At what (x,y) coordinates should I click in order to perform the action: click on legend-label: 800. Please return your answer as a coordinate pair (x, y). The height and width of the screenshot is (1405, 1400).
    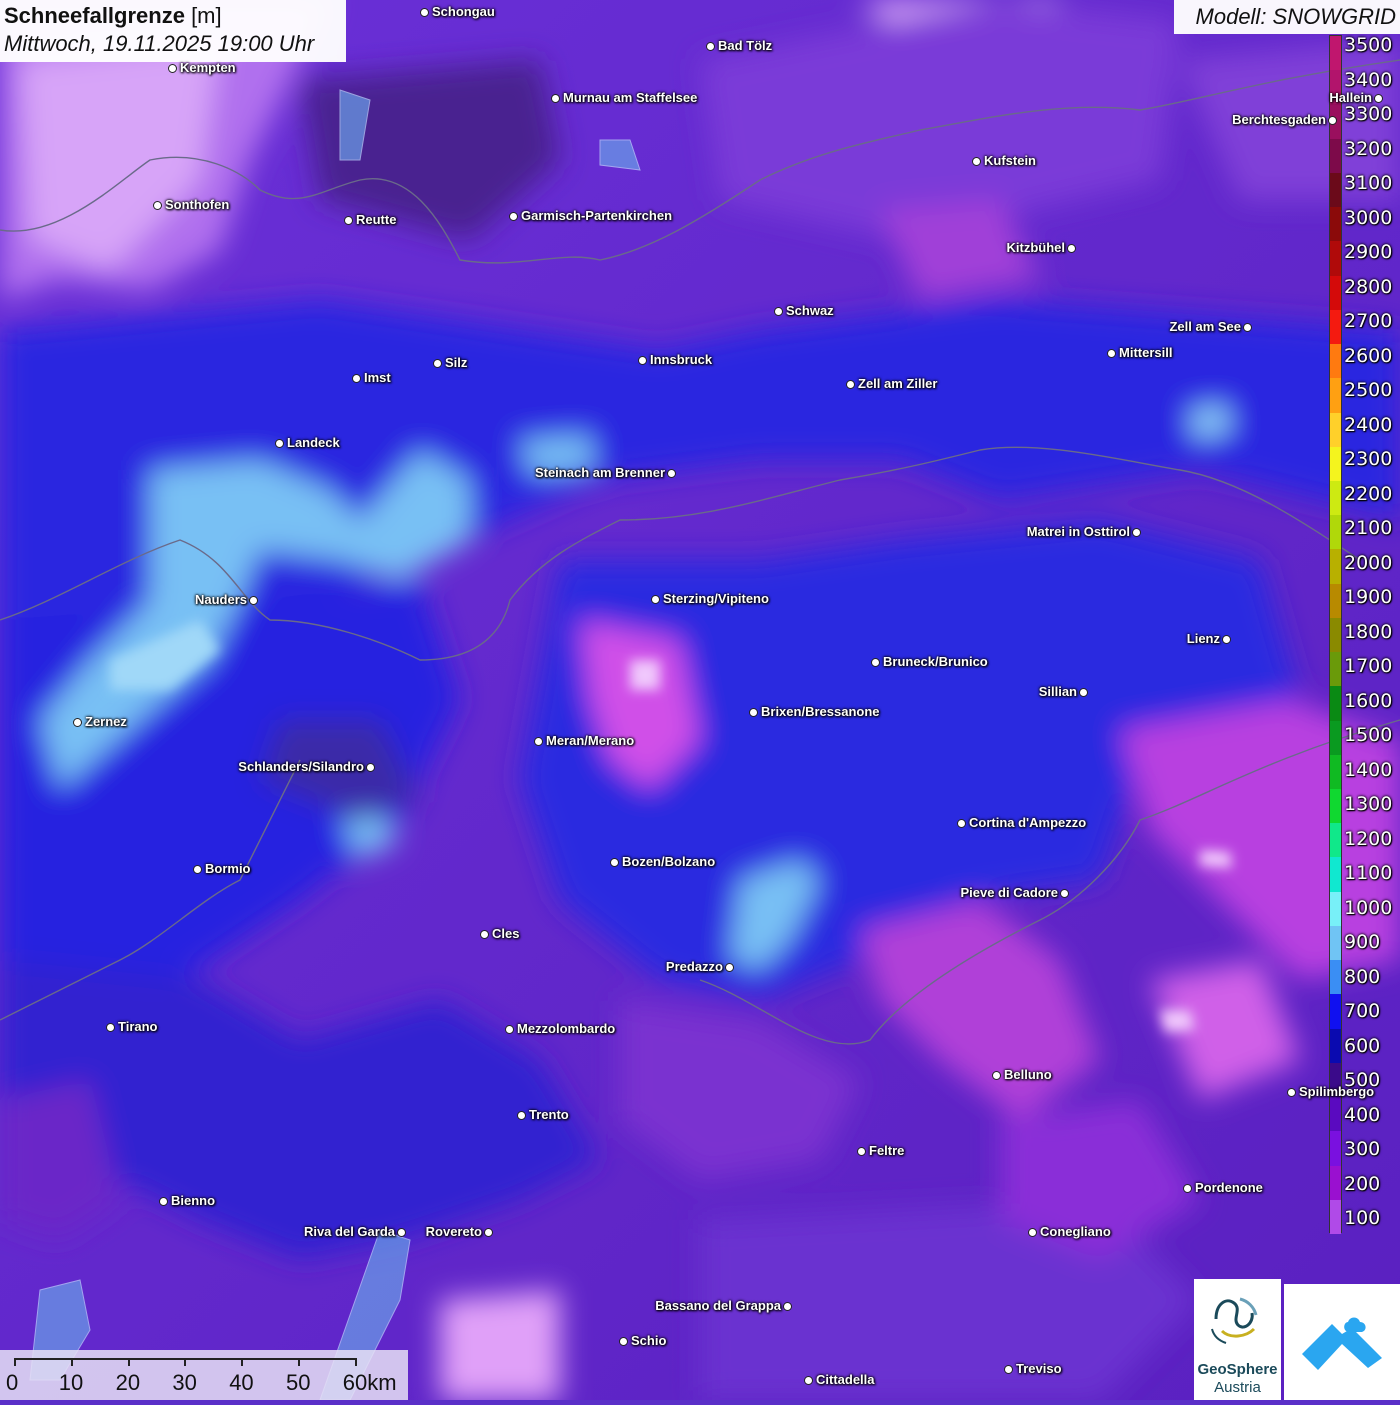
    Looking at the image, I should click on (1362, 976).